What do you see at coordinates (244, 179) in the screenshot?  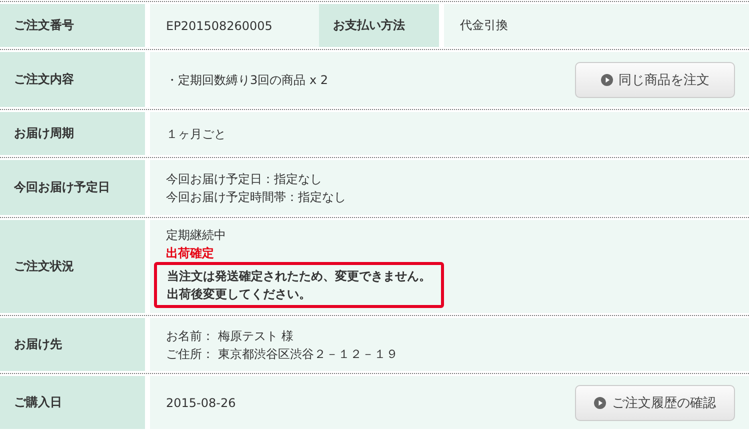 I see `value-text: 今回お届け予定日：指定なし` at bounding box center [244, 179].